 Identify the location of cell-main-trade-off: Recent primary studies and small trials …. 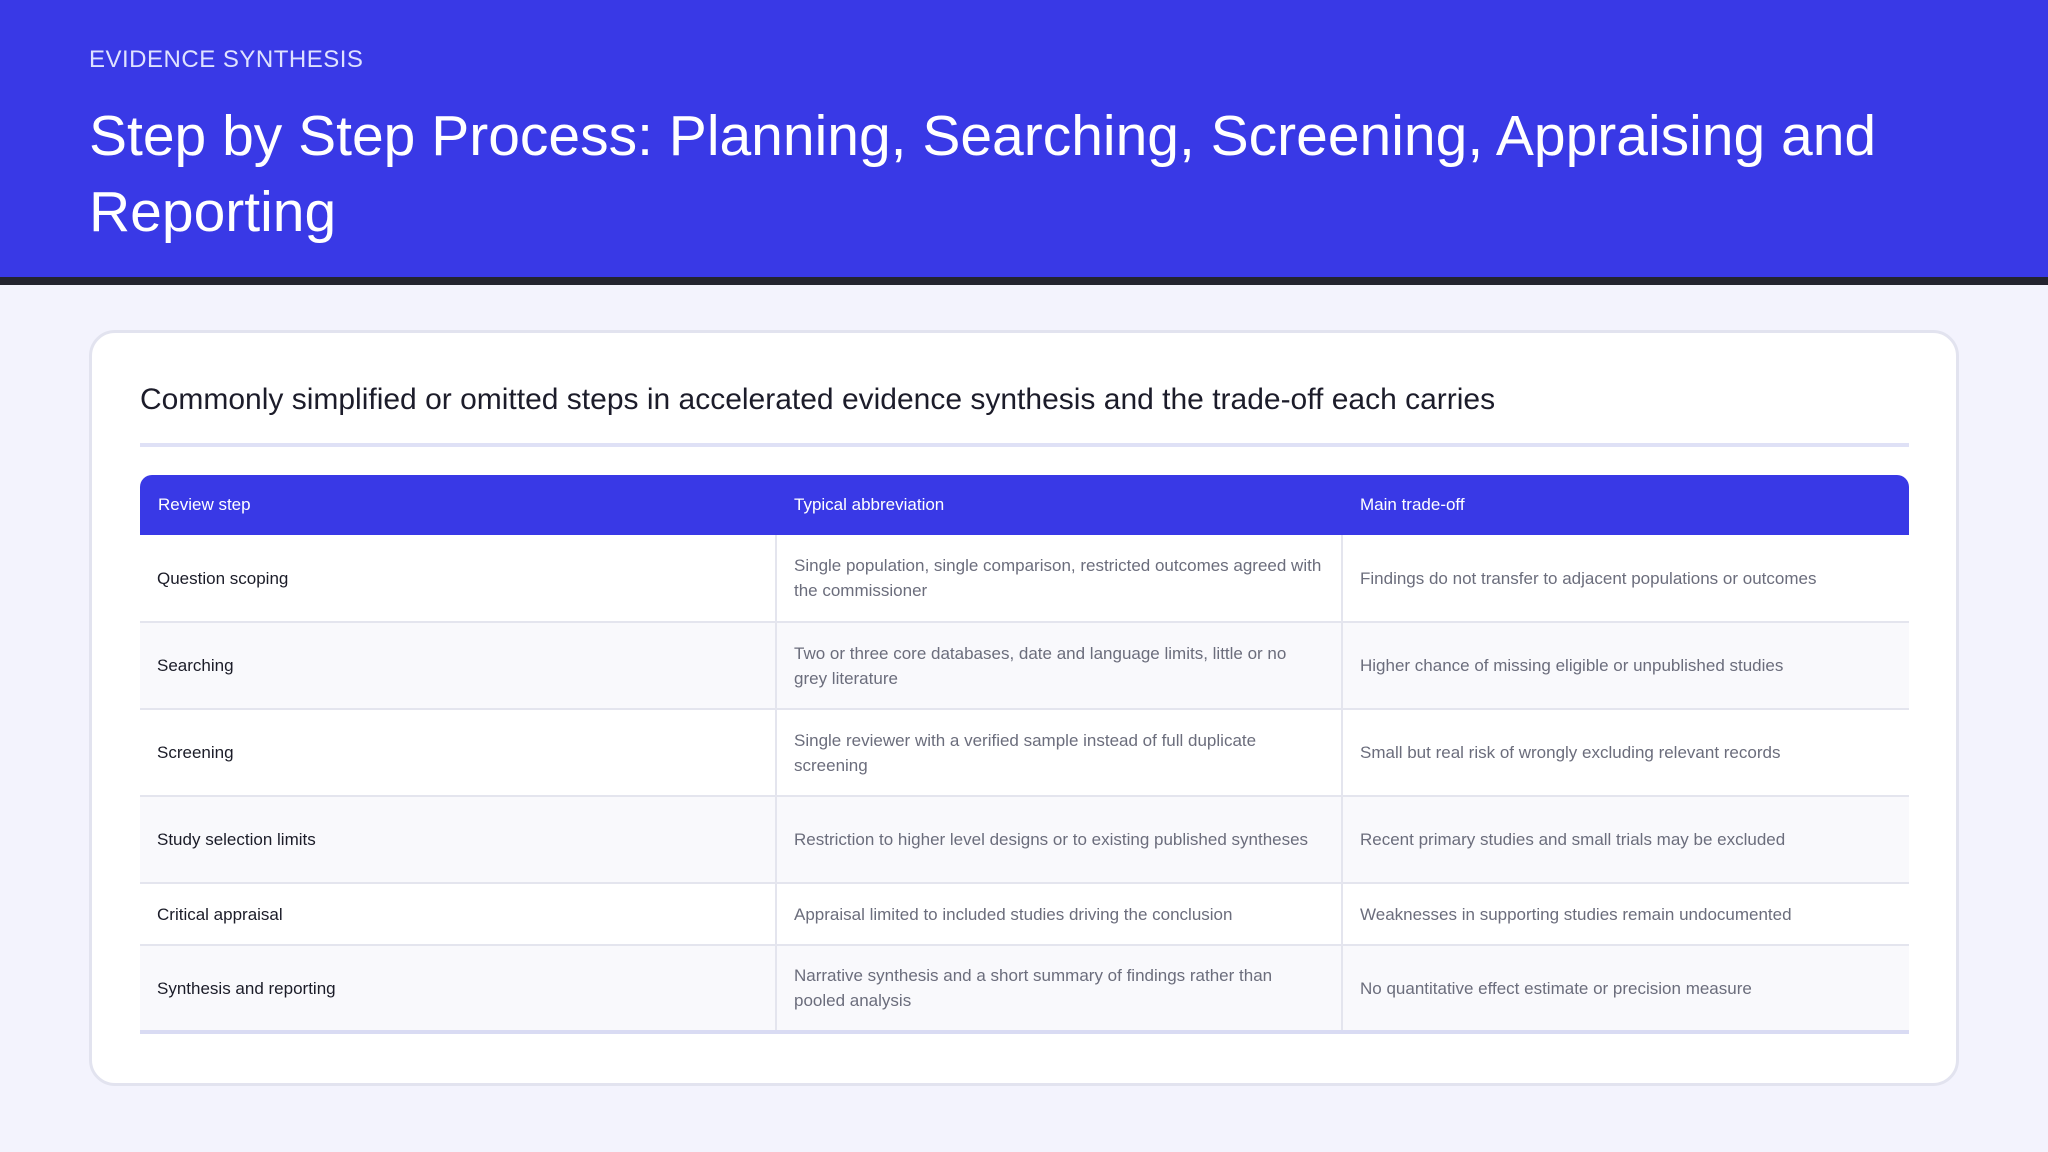
(1625, 840).